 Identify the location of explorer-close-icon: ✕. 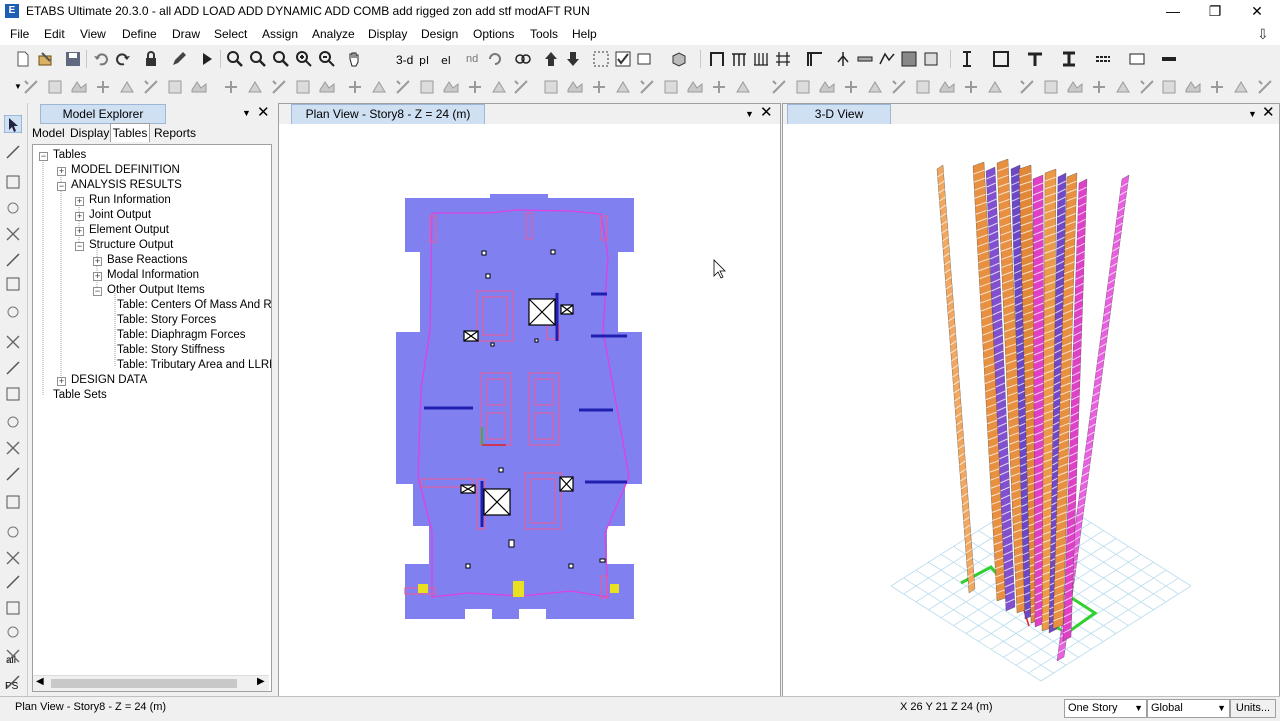
(263, 112).